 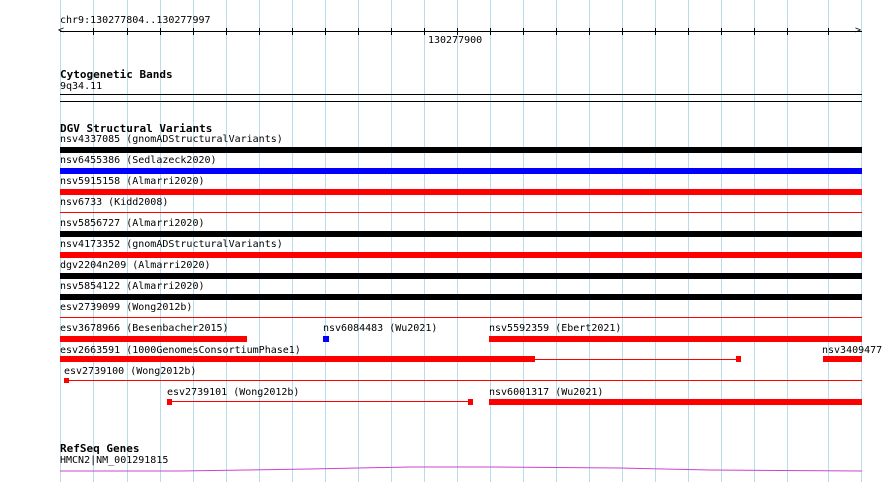 What do you see at coordinates (81, 87) in the screenshot?
I see `cytoband-label: 9q34.11` at bounding box center [81, 87].